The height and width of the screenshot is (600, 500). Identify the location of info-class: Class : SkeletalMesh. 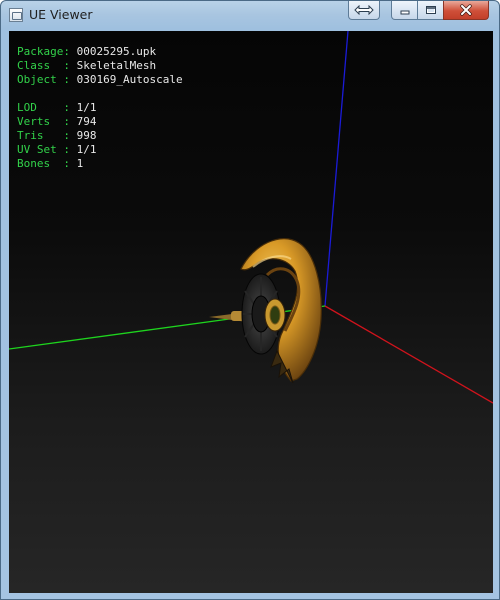
(86, 66).